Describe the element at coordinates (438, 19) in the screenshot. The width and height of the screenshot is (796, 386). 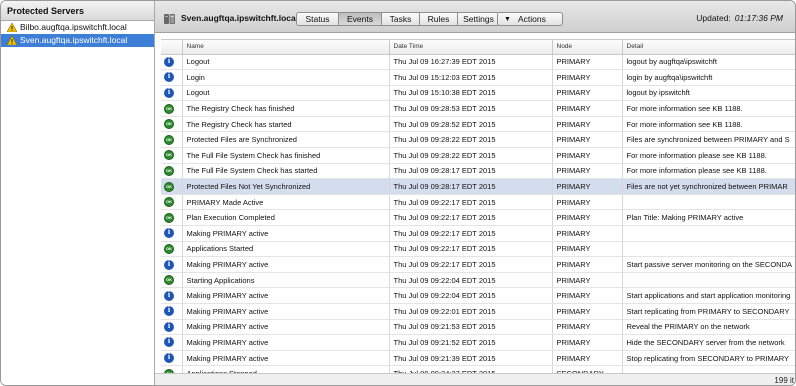
I see `tab-rules: Rules` at that location.